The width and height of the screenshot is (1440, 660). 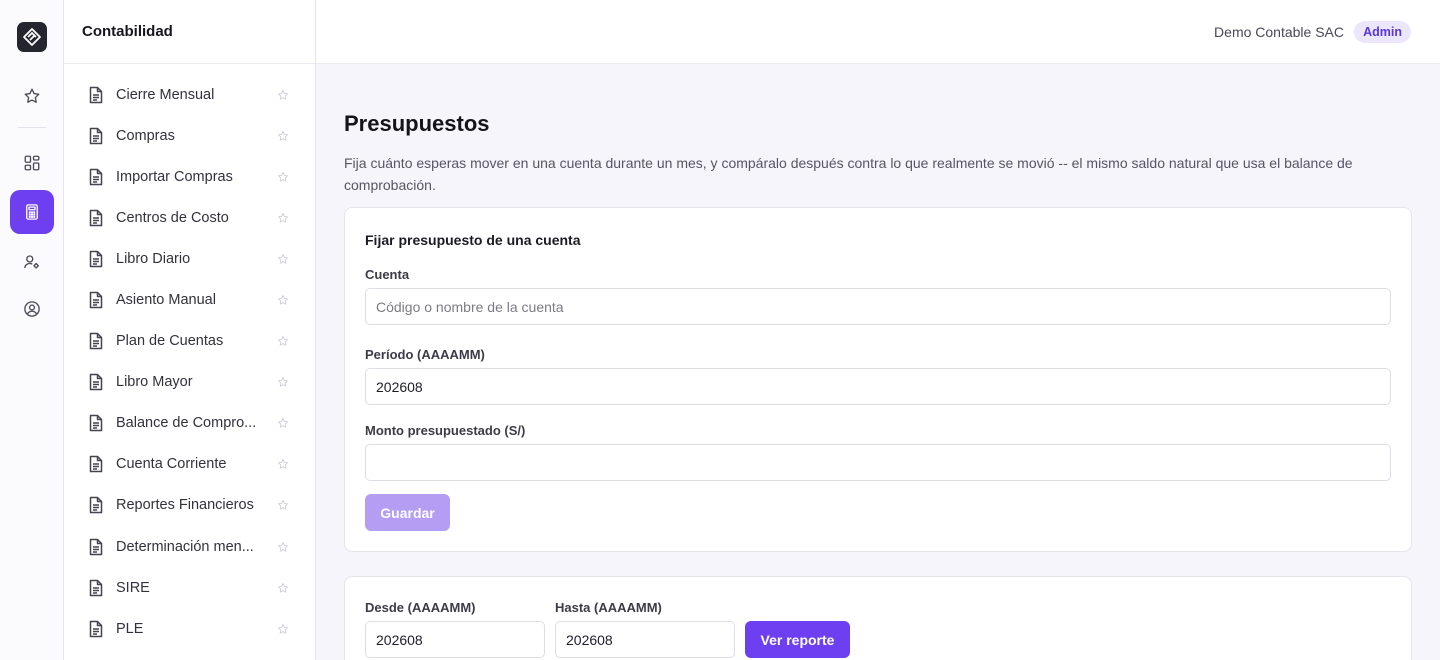 I want to click on sidebar-item-label: Libro Diario, so click(x=153, y=258).